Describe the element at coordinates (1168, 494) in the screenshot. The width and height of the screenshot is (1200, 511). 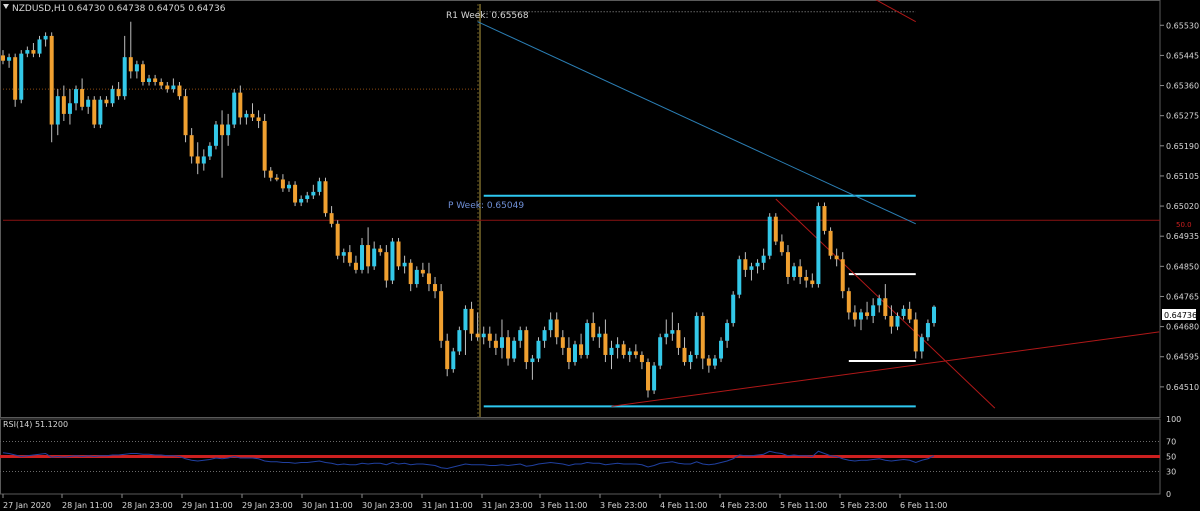
I see `rsi-tick-label: 0` at that location.